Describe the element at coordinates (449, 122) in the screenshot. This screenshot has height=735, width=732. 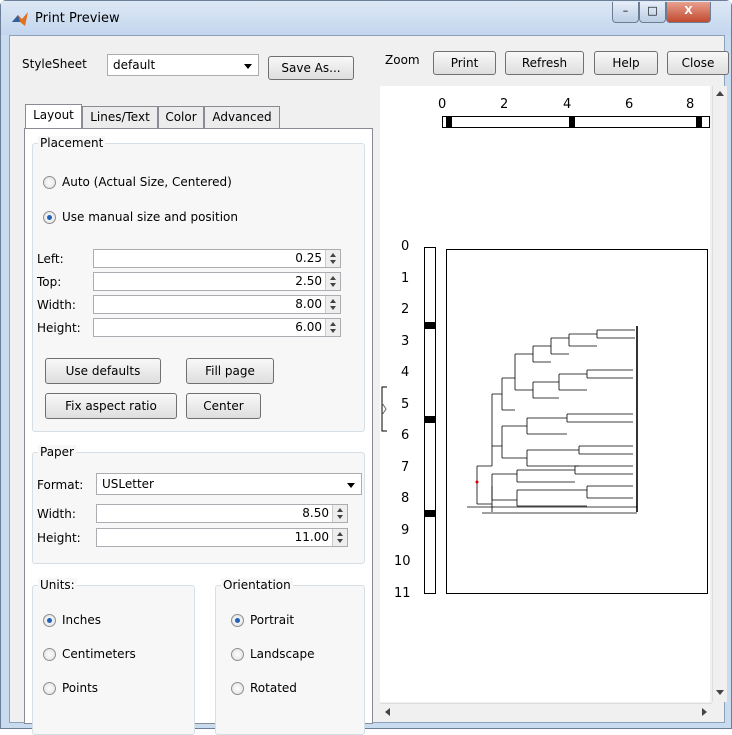
I see `ruler-margin-left` at that location.